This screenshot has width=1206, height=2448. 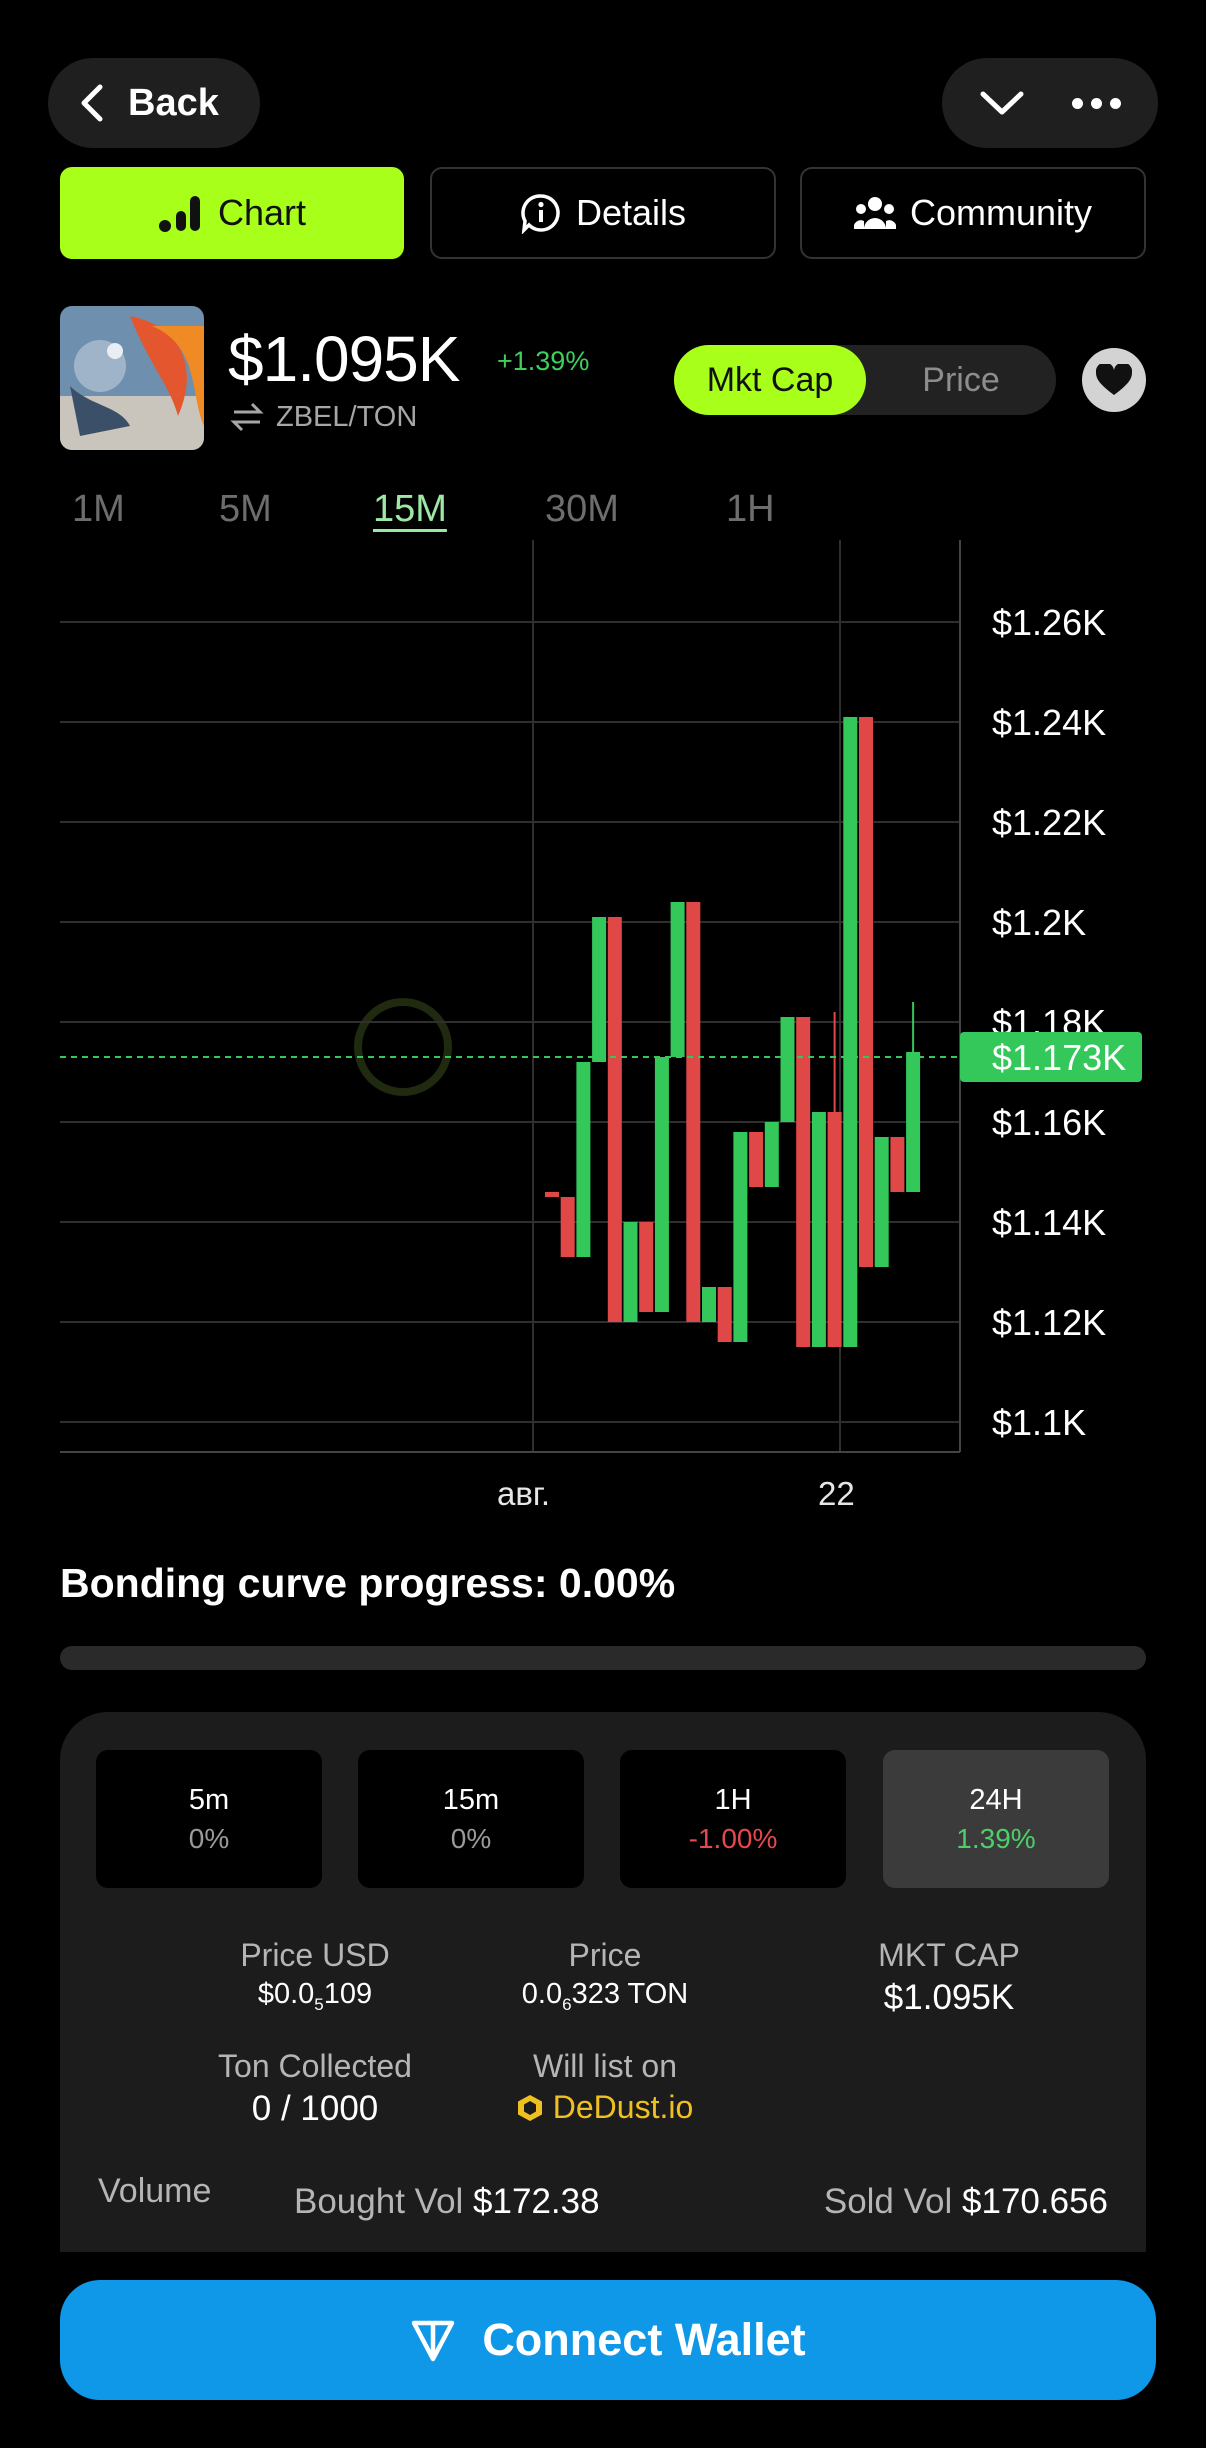 I want to click on x-tick-aug: авг., so click(x=524, y=1493).